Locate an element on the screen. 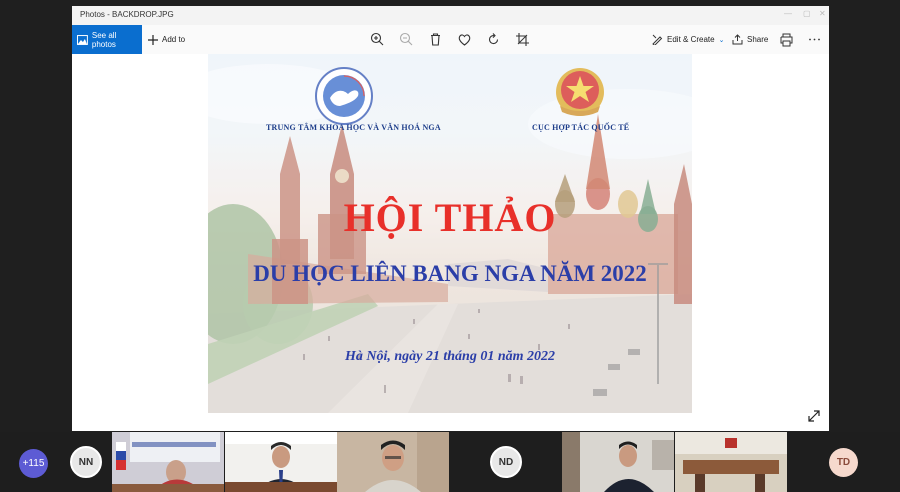  title-bar: Photos - BACKDROP.JPG — ▢ ✕ is located at coordinates (450, 15).